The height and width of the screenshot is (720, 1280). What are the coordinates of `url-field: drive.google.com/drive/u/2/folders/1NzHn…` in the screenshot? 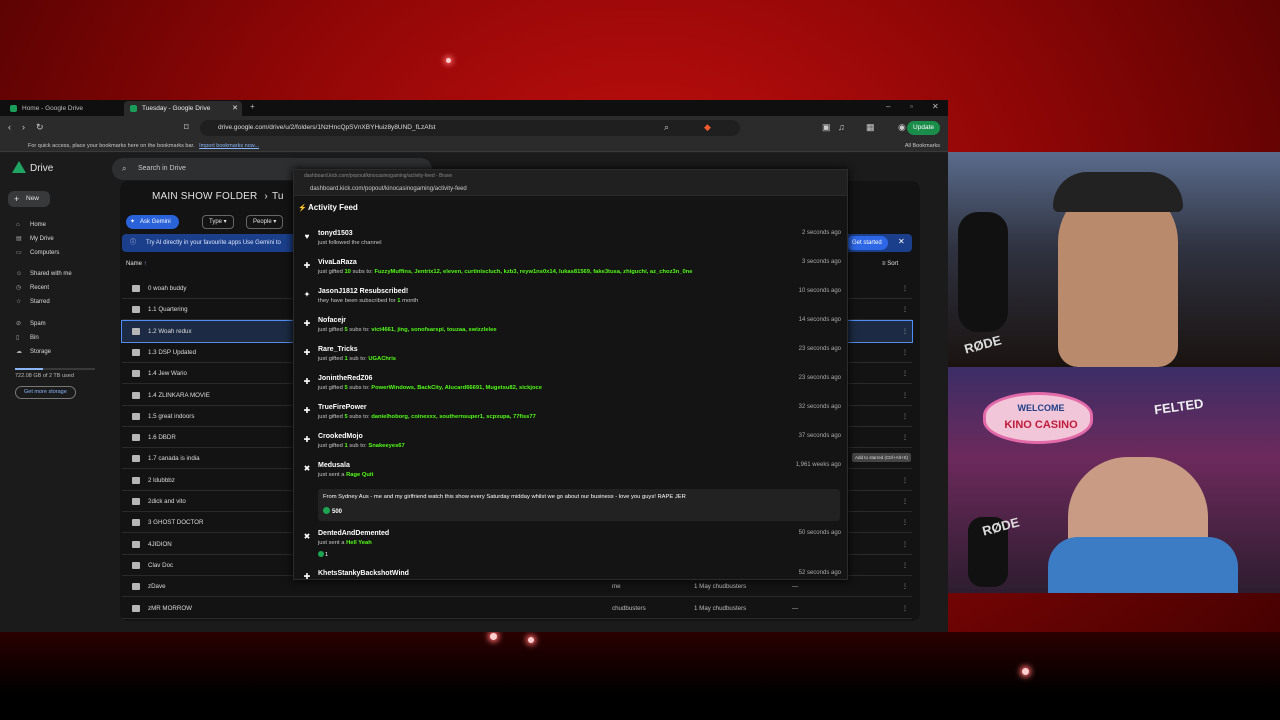 It's located at (470, 128).